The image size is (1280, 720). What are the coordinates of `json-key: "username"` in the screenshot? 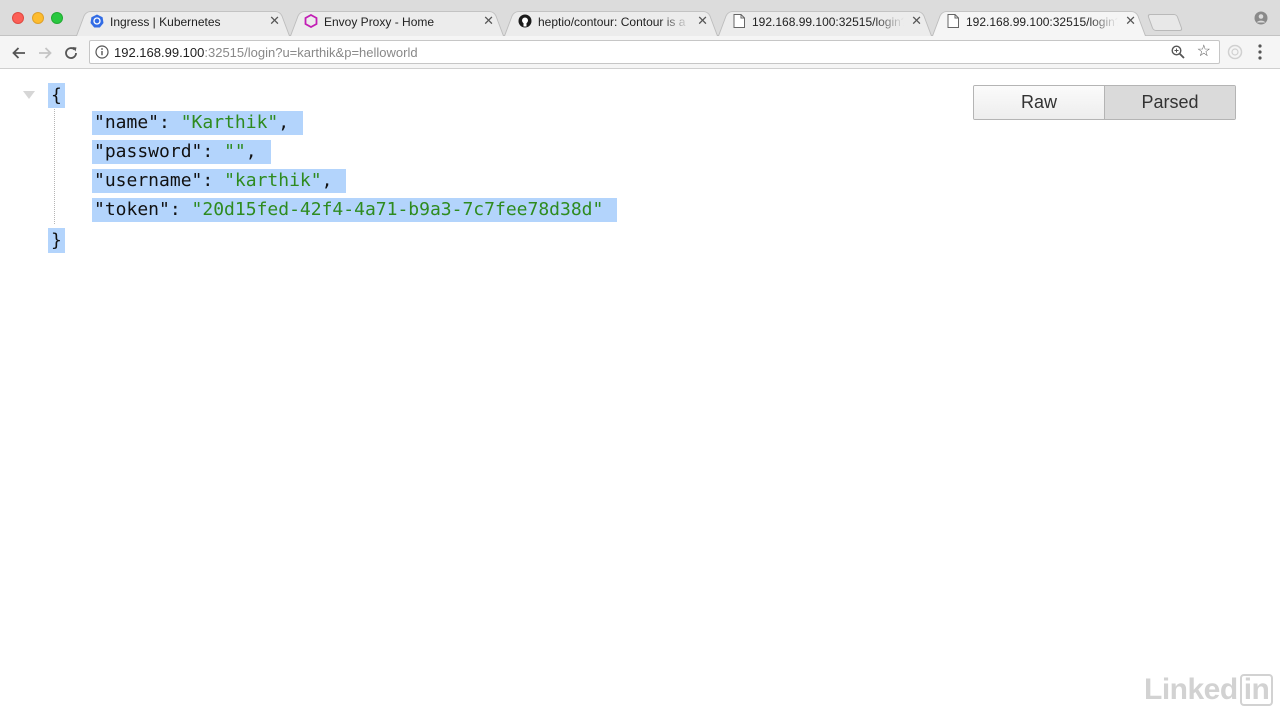 It's located at (148, 180).